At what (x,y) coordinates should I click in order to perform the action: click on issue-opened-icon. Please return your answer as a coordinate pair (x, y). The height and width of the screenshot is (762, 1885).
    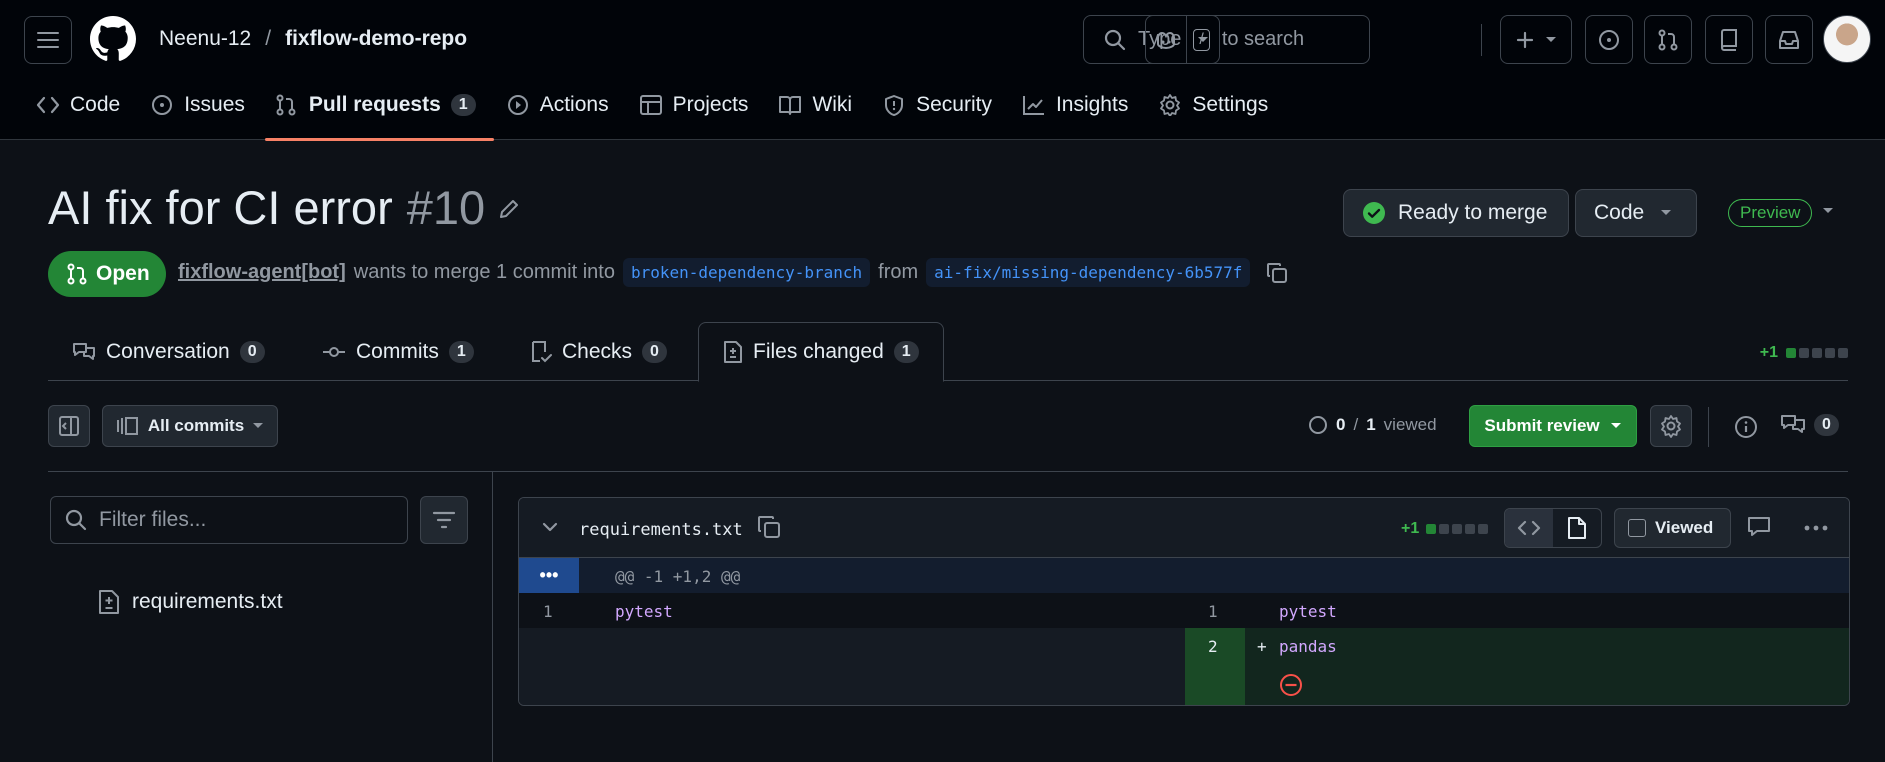
    Looking at the image, I should click on (162, 105).